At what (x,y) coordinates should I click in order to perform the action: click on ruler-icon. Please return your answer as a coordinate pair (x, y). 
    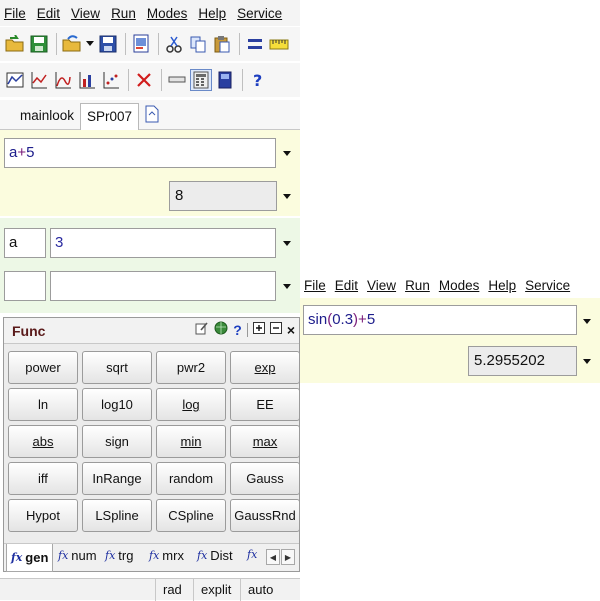
    Looking at the image, I should click on (279, 44).